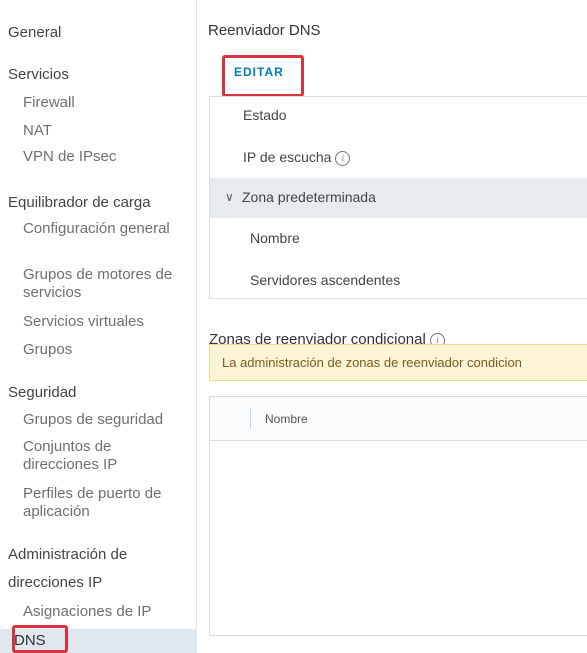  I want to click on sidebar-section-lb: Equilibrador de carga, so click(79, 202).